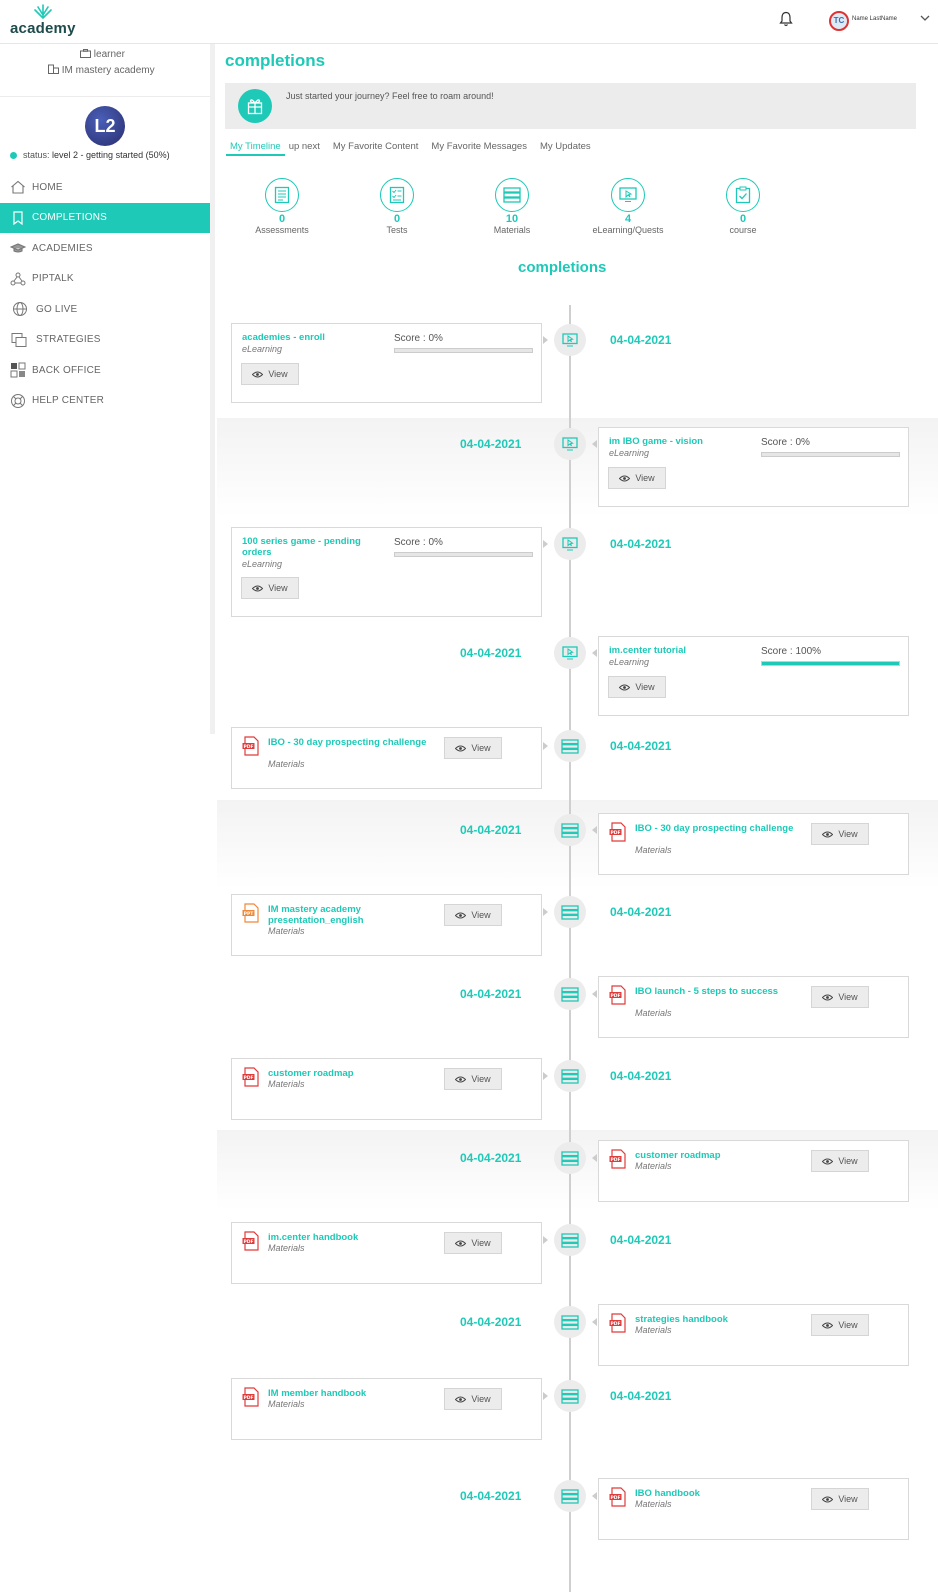 The image size is (938, 1592). Describe the element at coordinates (105, 248) in the screenshot. I see `sidebar-item-academies: ACADEMIES` at that location.